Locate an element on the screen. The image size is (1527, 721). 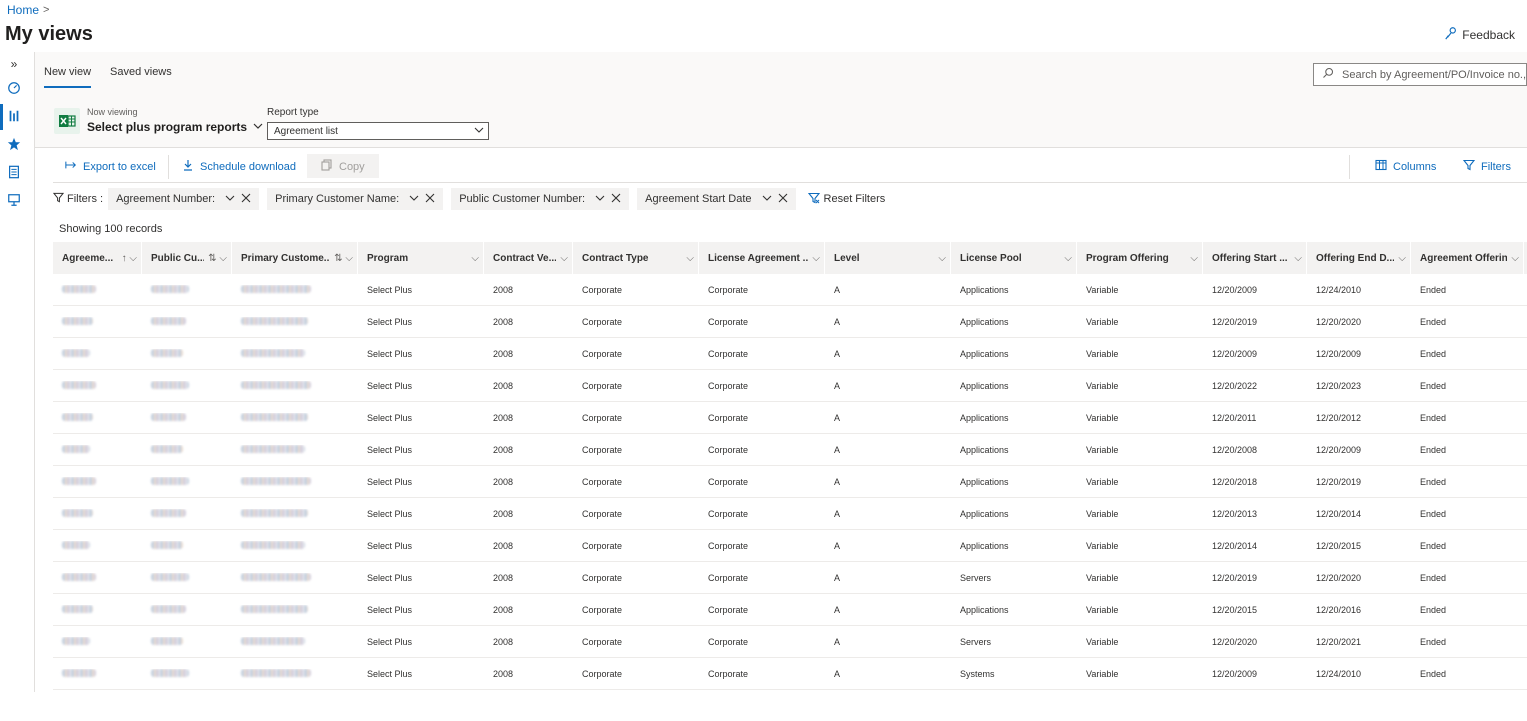
report-type-select: Agreement list is located at coordinates (378, 131).